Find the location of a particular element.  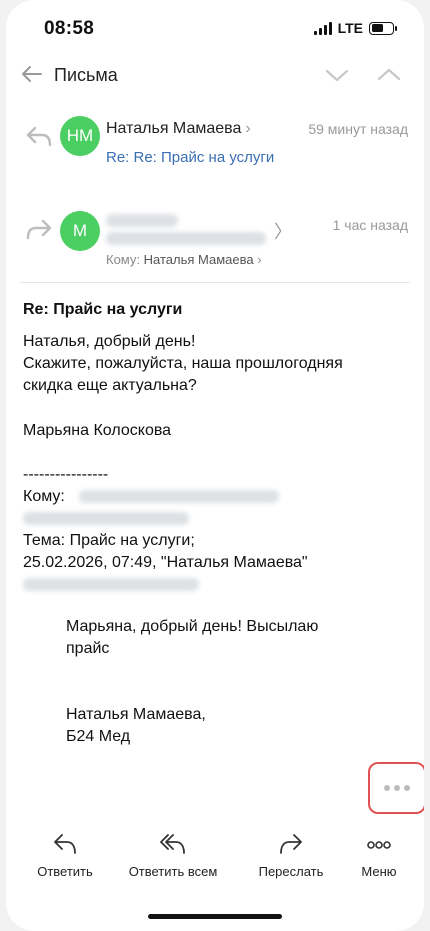

chevron-down-icon is located at coordinates (337, 75).